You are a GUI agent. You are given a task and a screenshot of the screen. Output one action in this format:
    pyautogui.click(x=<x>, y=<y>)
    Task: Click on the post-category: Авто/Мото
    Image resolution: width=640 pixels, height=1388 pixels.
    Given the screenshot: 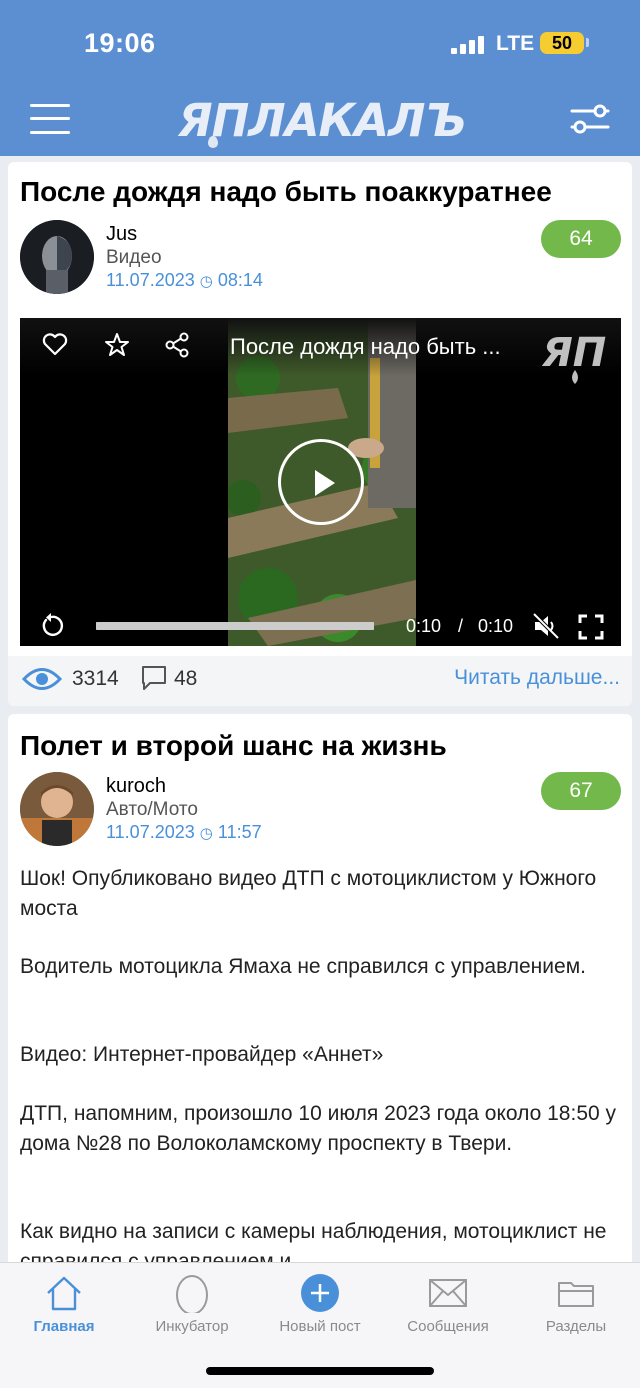 What is the action you would take?
    pyautogui.click(x=152, y=810)
    